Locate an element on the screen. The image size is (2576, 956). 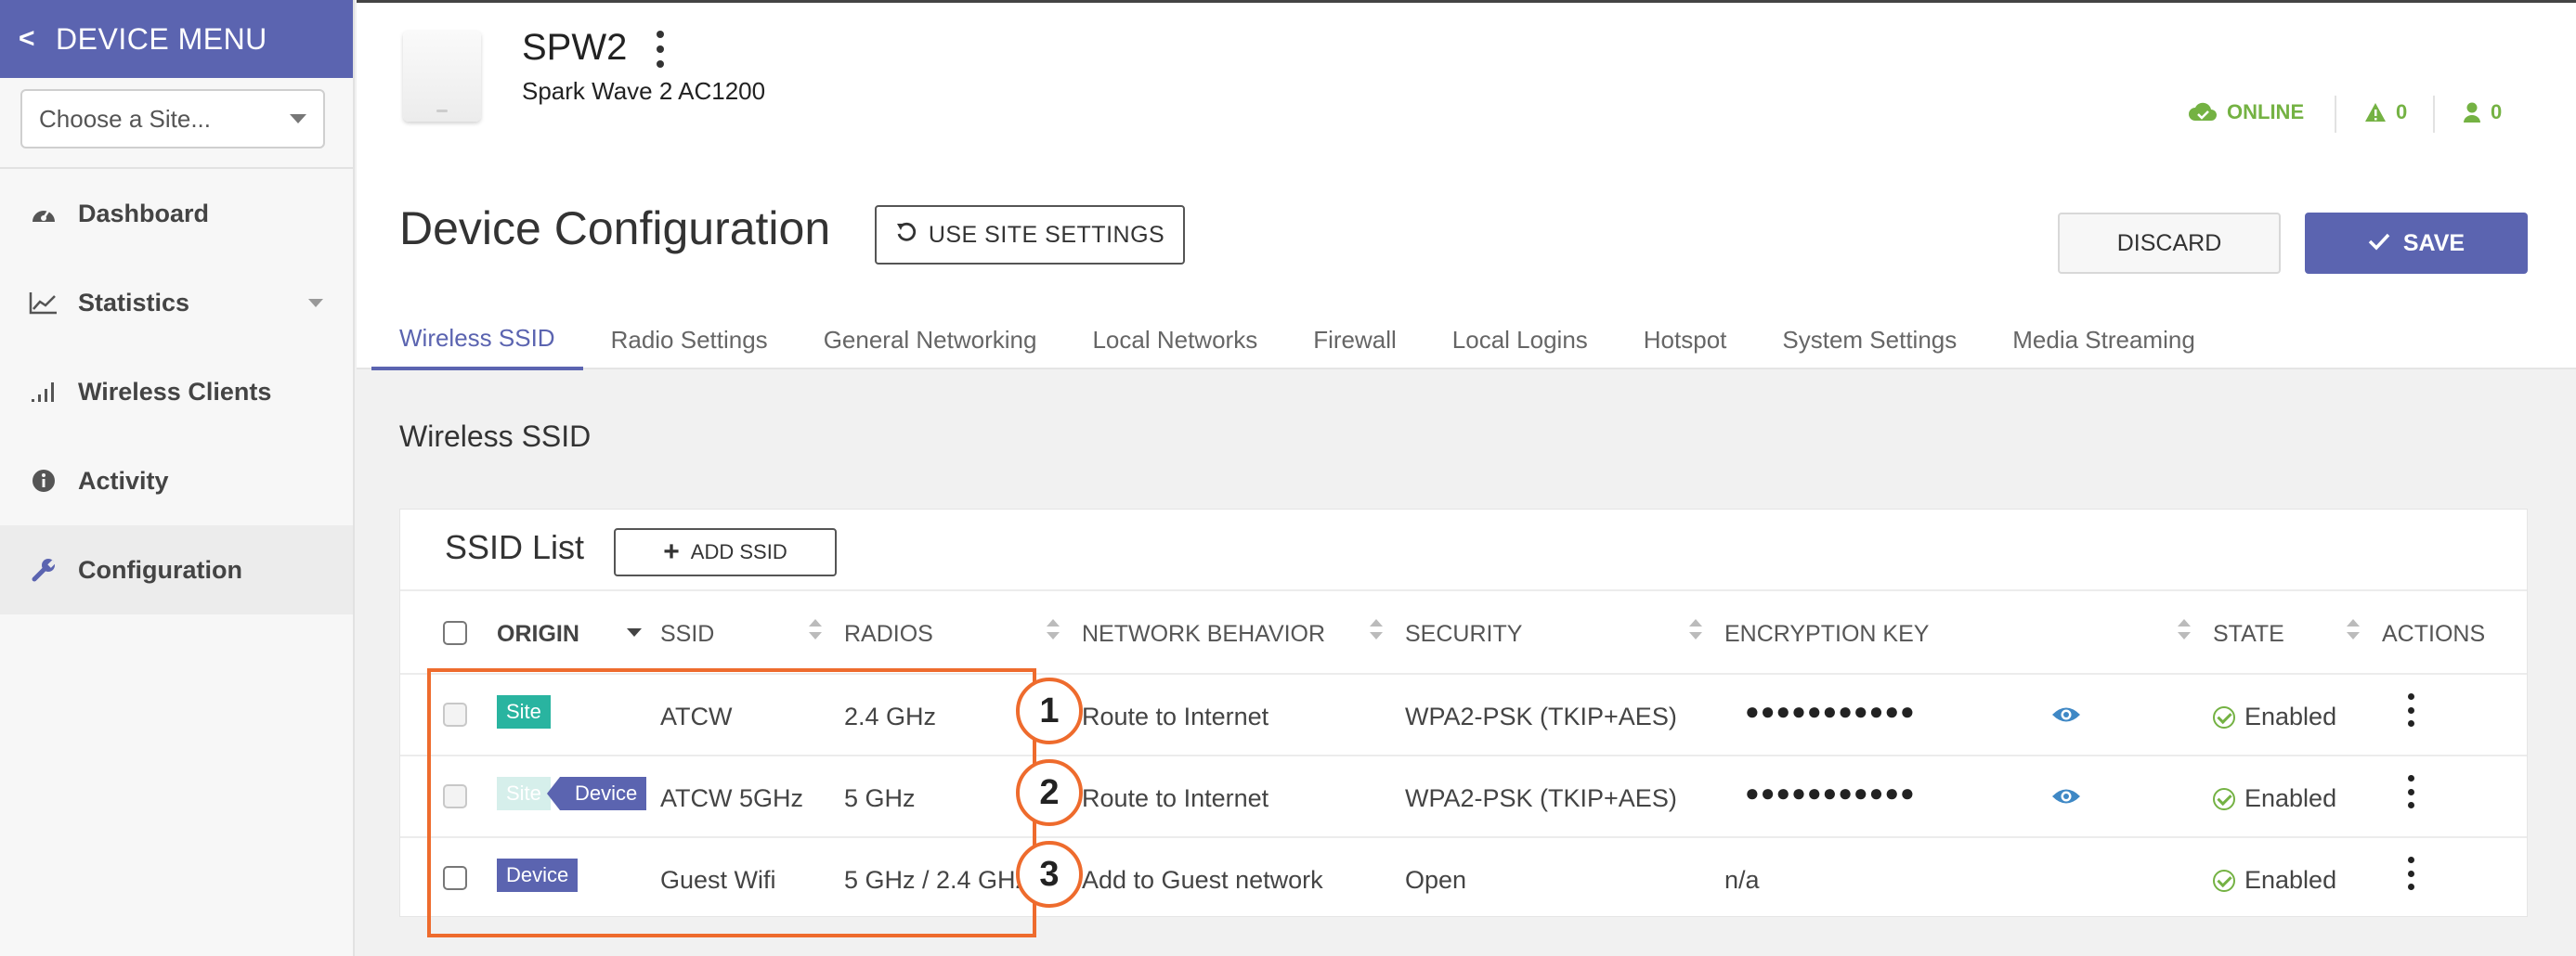
section-title: Wireless SSID is located at coordinates (495, 436).